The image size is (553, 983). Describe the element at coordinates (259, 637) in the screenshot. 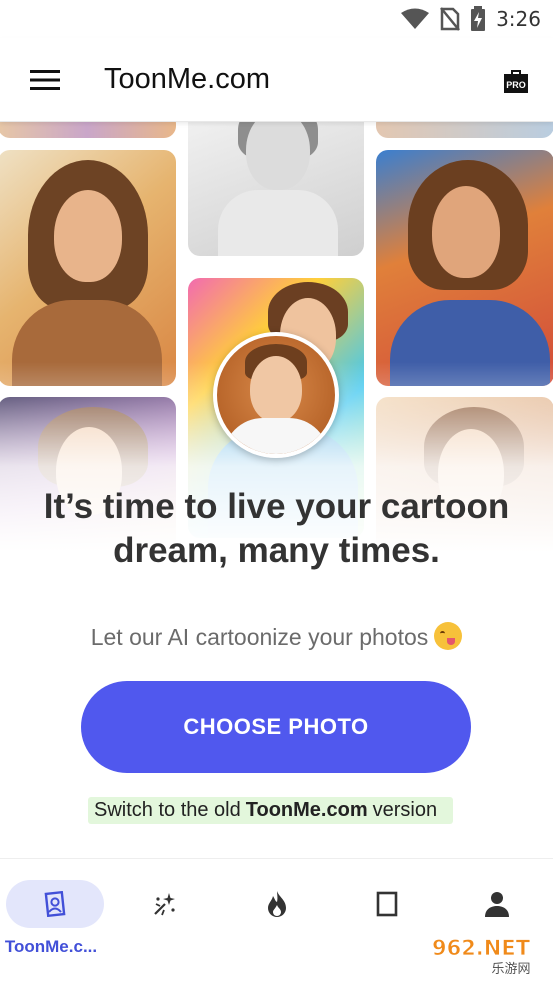

I see `subtitle-text: Let our AI cartoonize your photos` at that location.